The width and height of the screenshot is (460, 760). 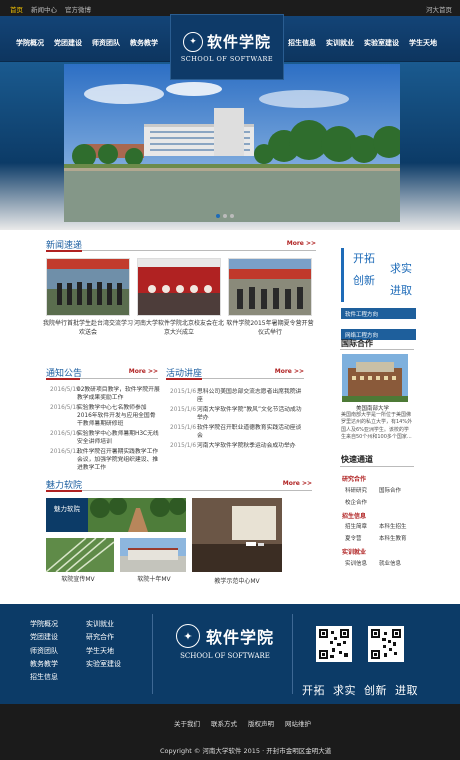 What do you see at coordinates (354, 479) in the screenshot?
I see `quick-group-title: 研究合作` at bounding box center [354, 479].